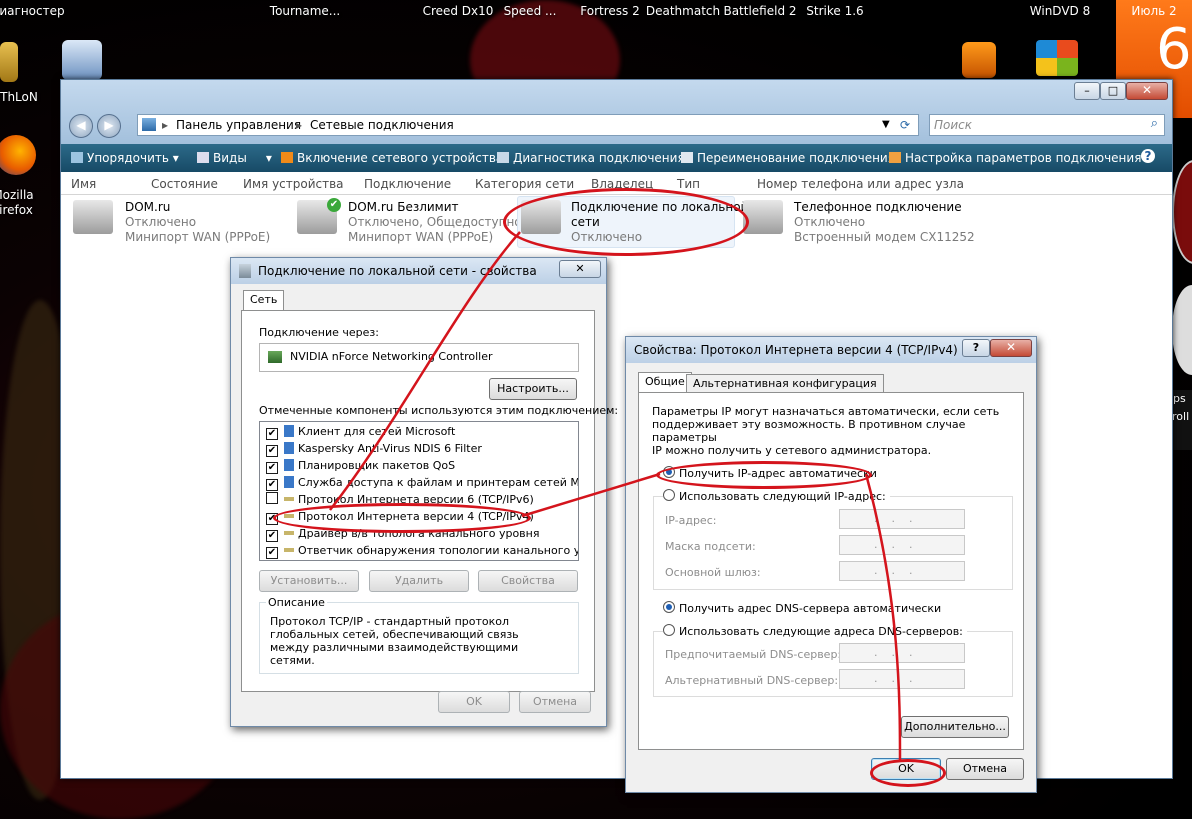 The height and width of the screenshot is (819, 1192). What do you see at coordinates (374, 448) in the screenshot?
I see `list-item: ✔ Kaspersky Anti-Virus NDIS 6 Filter` at bounding box center [374, 448].